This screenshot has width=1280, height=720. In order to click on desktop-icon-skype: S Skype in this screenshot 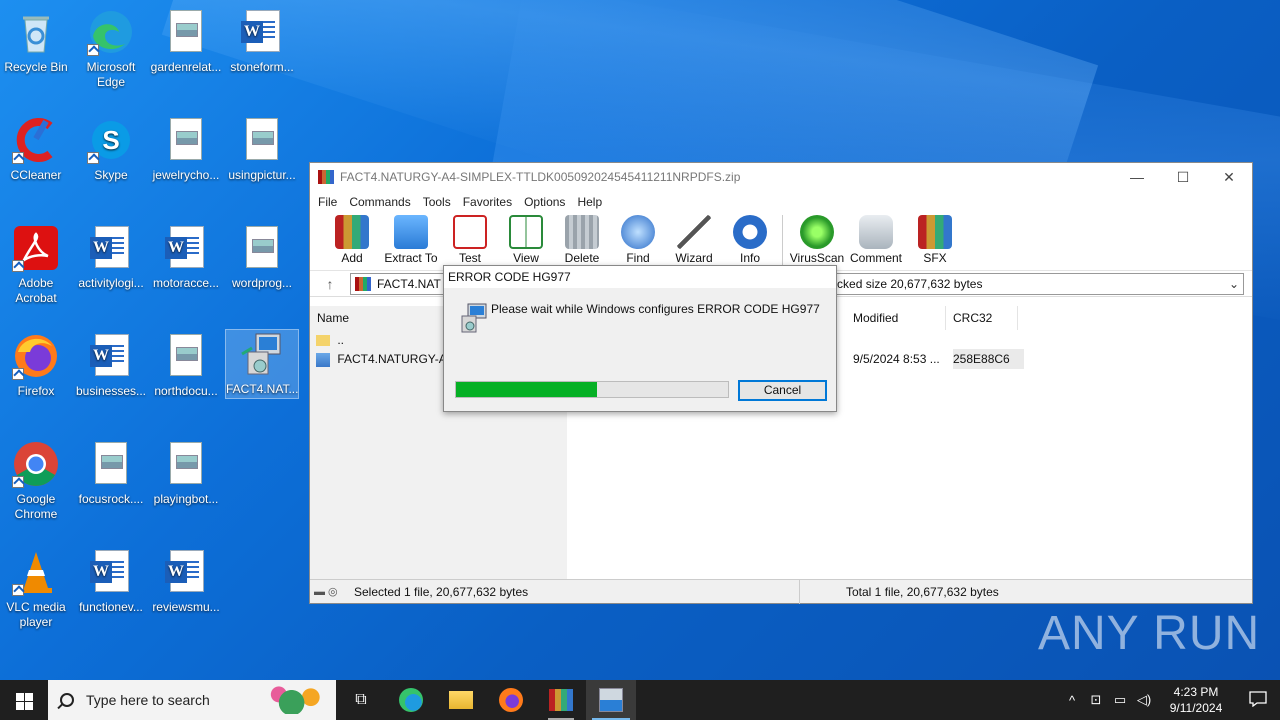, I will do `click(111, 149)`.